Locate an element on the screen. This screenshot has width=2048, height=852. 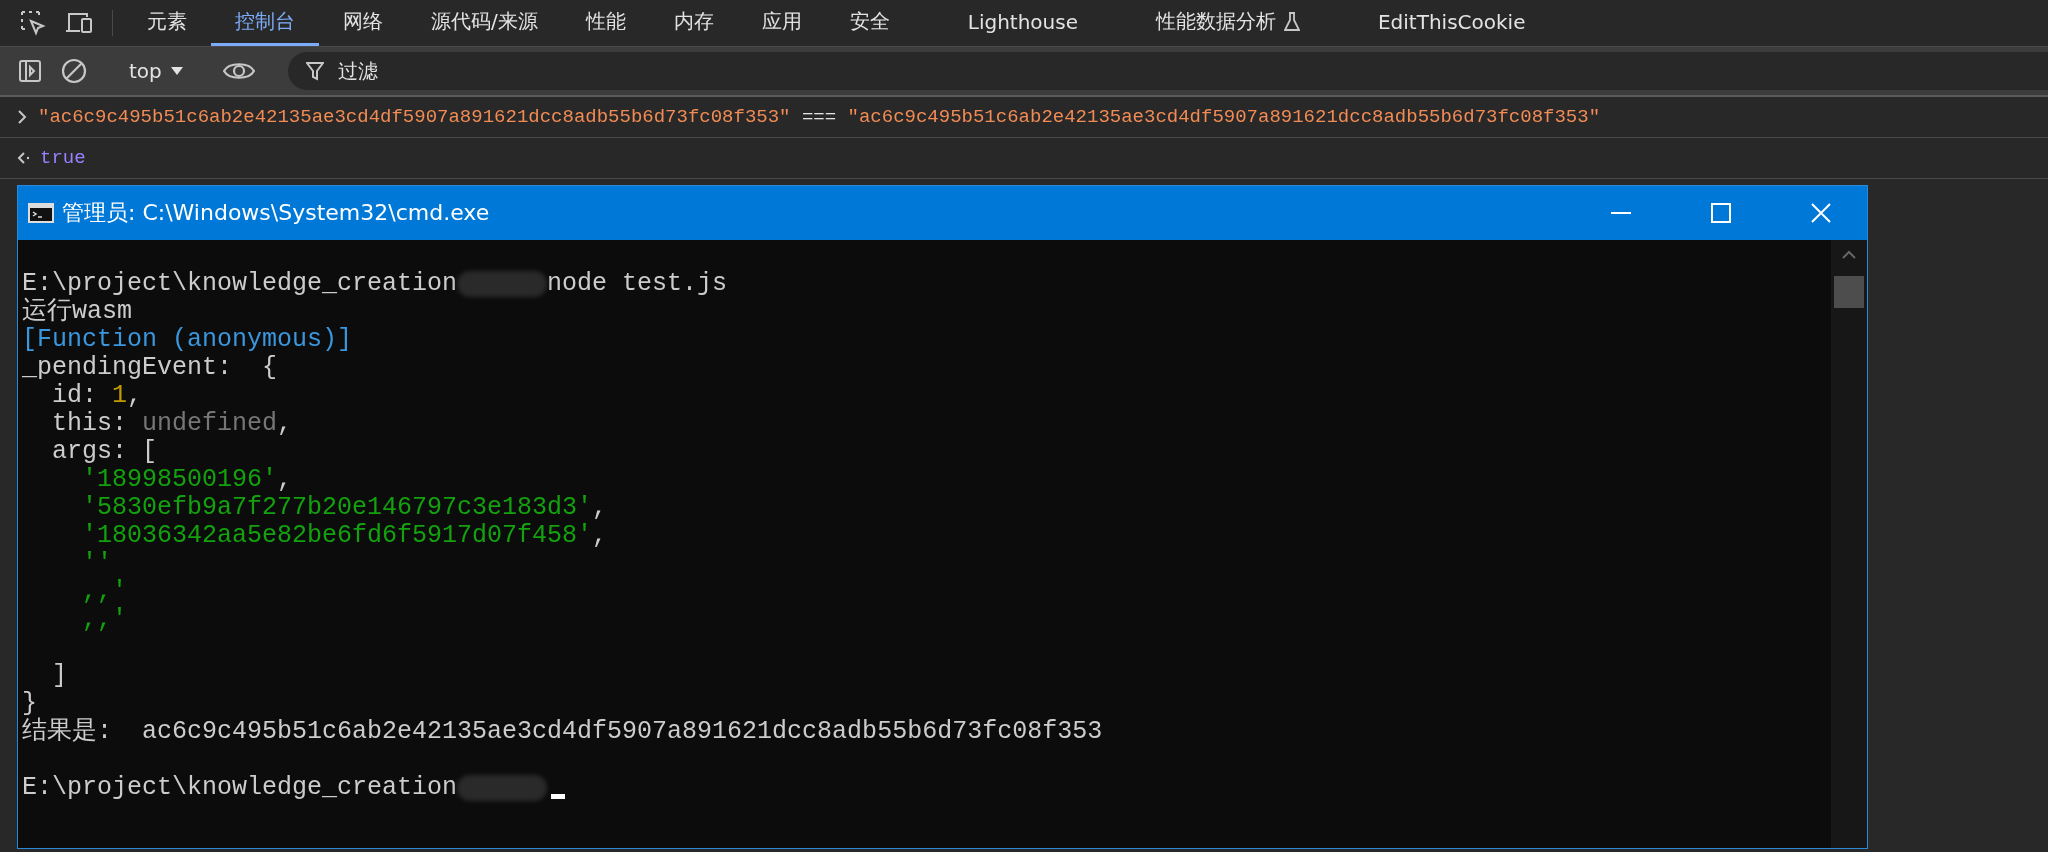
devtools-tab: 安全 is located at coordinates (869, 23).